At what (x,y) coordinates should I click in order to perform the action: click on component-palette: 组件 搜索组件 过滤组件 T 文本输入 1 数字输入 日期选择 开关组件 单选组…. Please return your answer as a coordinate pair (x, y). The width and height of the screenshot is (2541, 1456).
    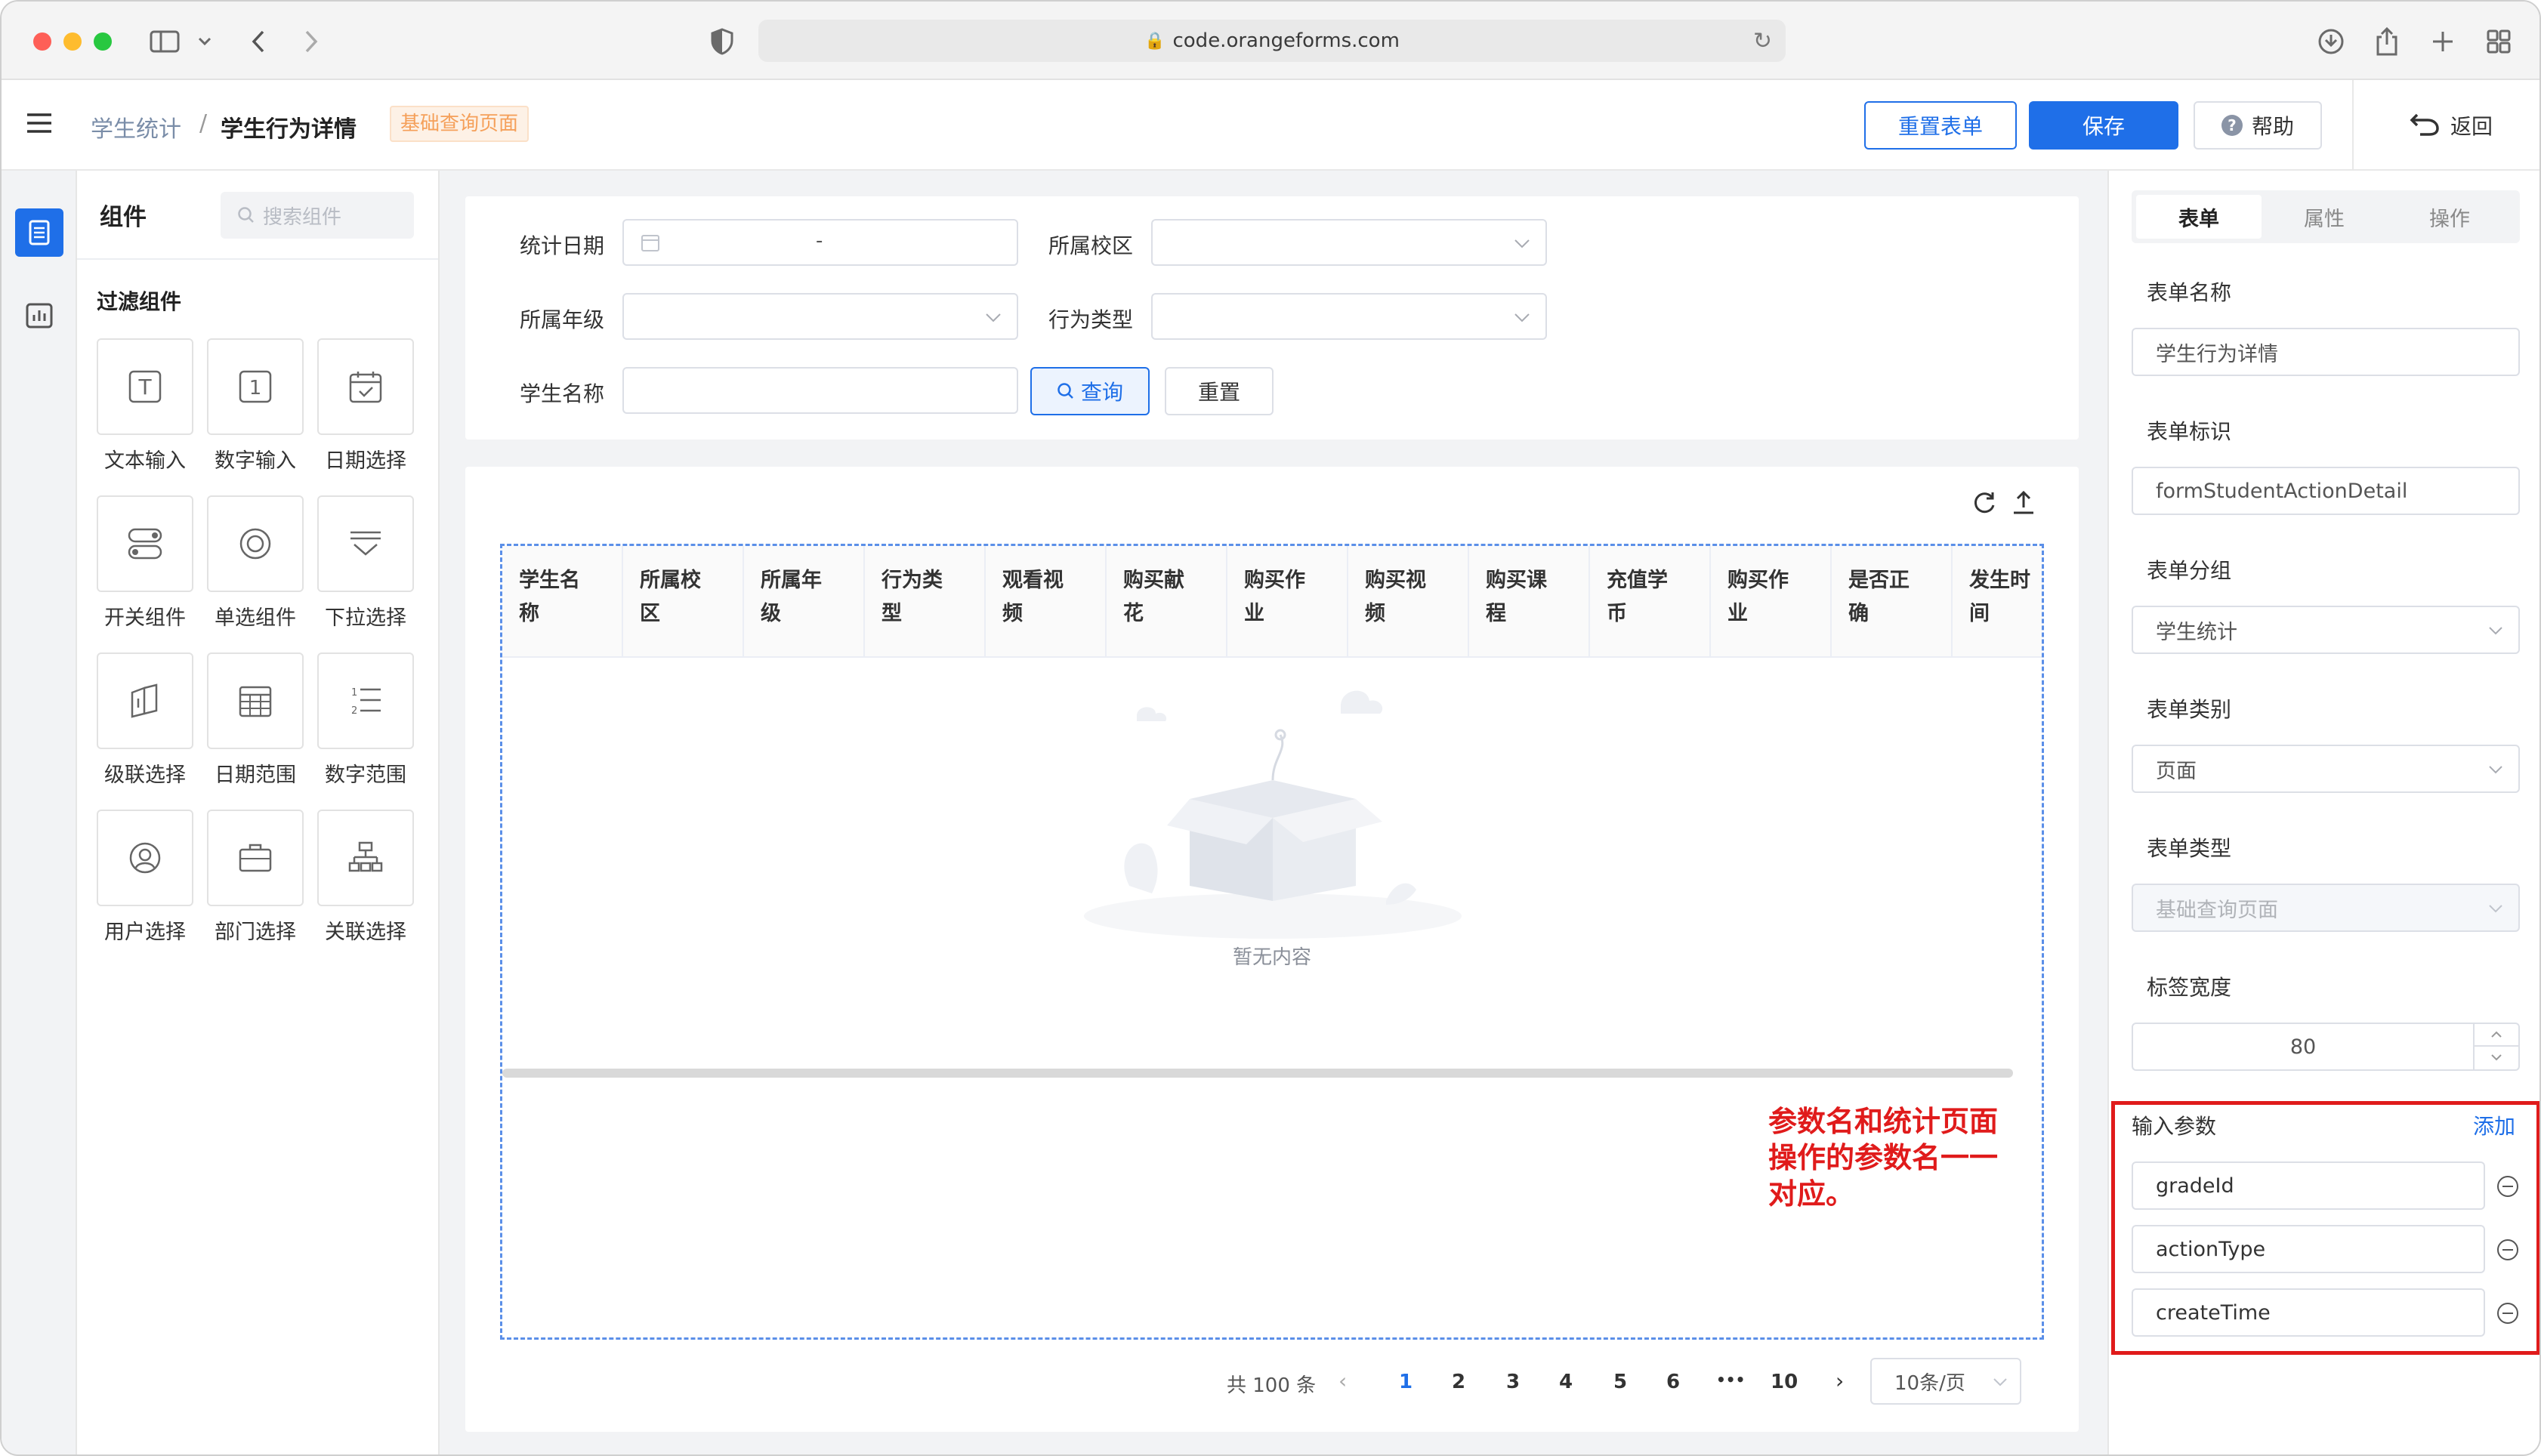
    Looking at the image, I should click on (258, 812).